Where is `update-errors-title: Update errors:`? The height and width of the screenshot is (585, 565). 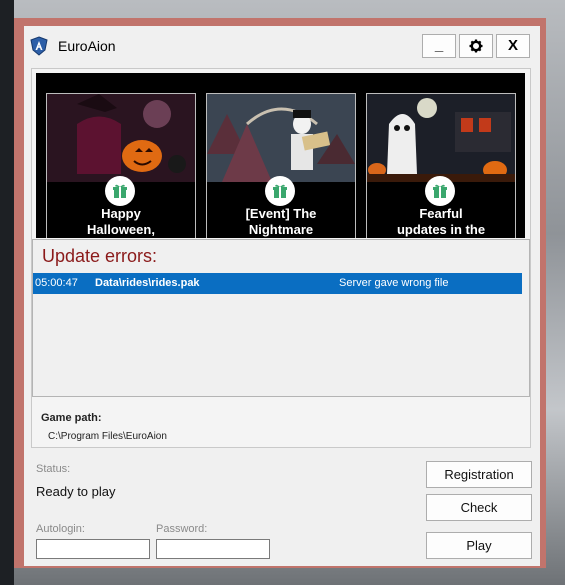 update-errors-title: Update errors: is located at coordinates (100, 256).